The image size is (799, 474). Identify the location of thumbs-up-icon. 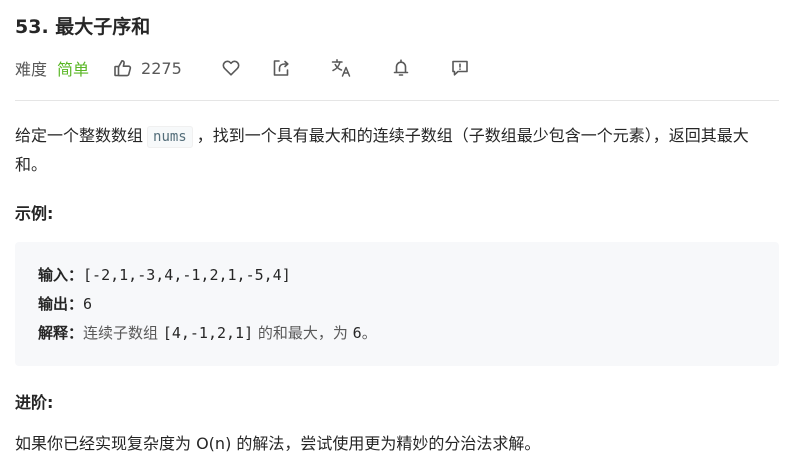
(123, 68).